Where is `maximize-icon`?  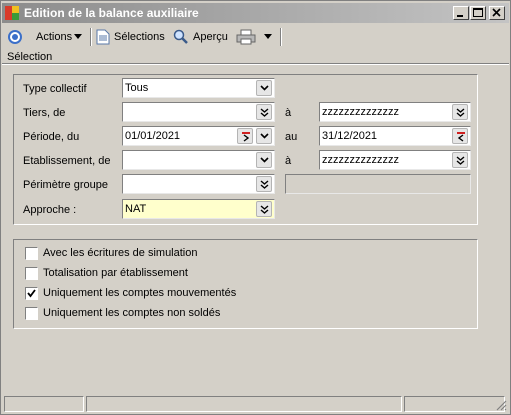 maximize-icon is located at coordinates (478, 12).